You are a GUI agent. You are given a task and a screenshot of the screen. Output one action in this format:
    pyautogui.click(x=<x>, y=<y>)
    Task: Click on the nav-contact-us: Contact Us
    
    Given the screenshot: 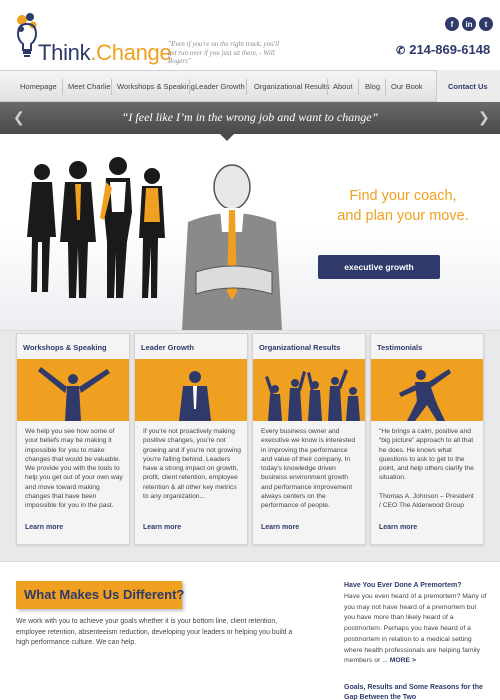 What is the action you would take?
    pyautogui.click(x=468, y=86)
    